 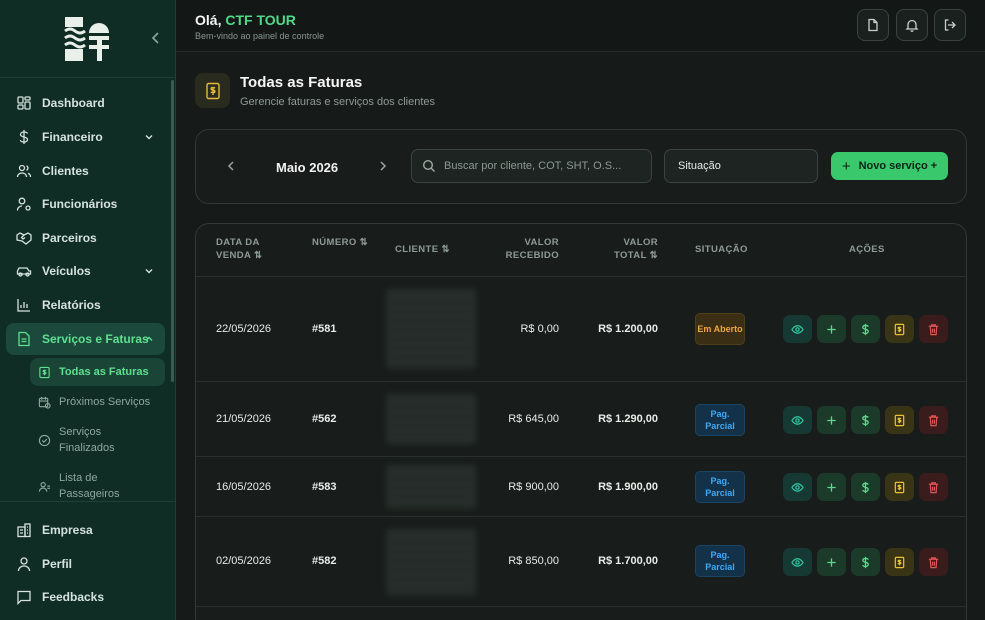 I want to click on sidebar-subitem-todas-faturas: Todas as Faturas, so click(x=97, y=372).